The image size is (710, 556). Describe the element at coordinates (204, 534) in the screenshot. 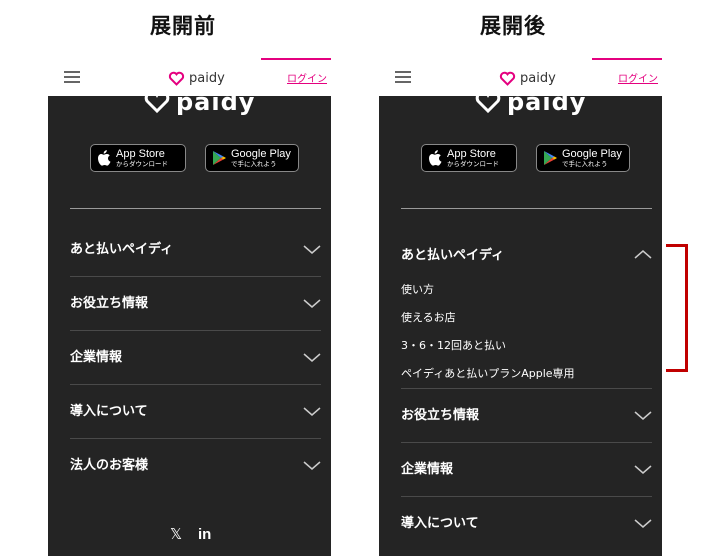

I see `linkedin-icon: in` at that location.